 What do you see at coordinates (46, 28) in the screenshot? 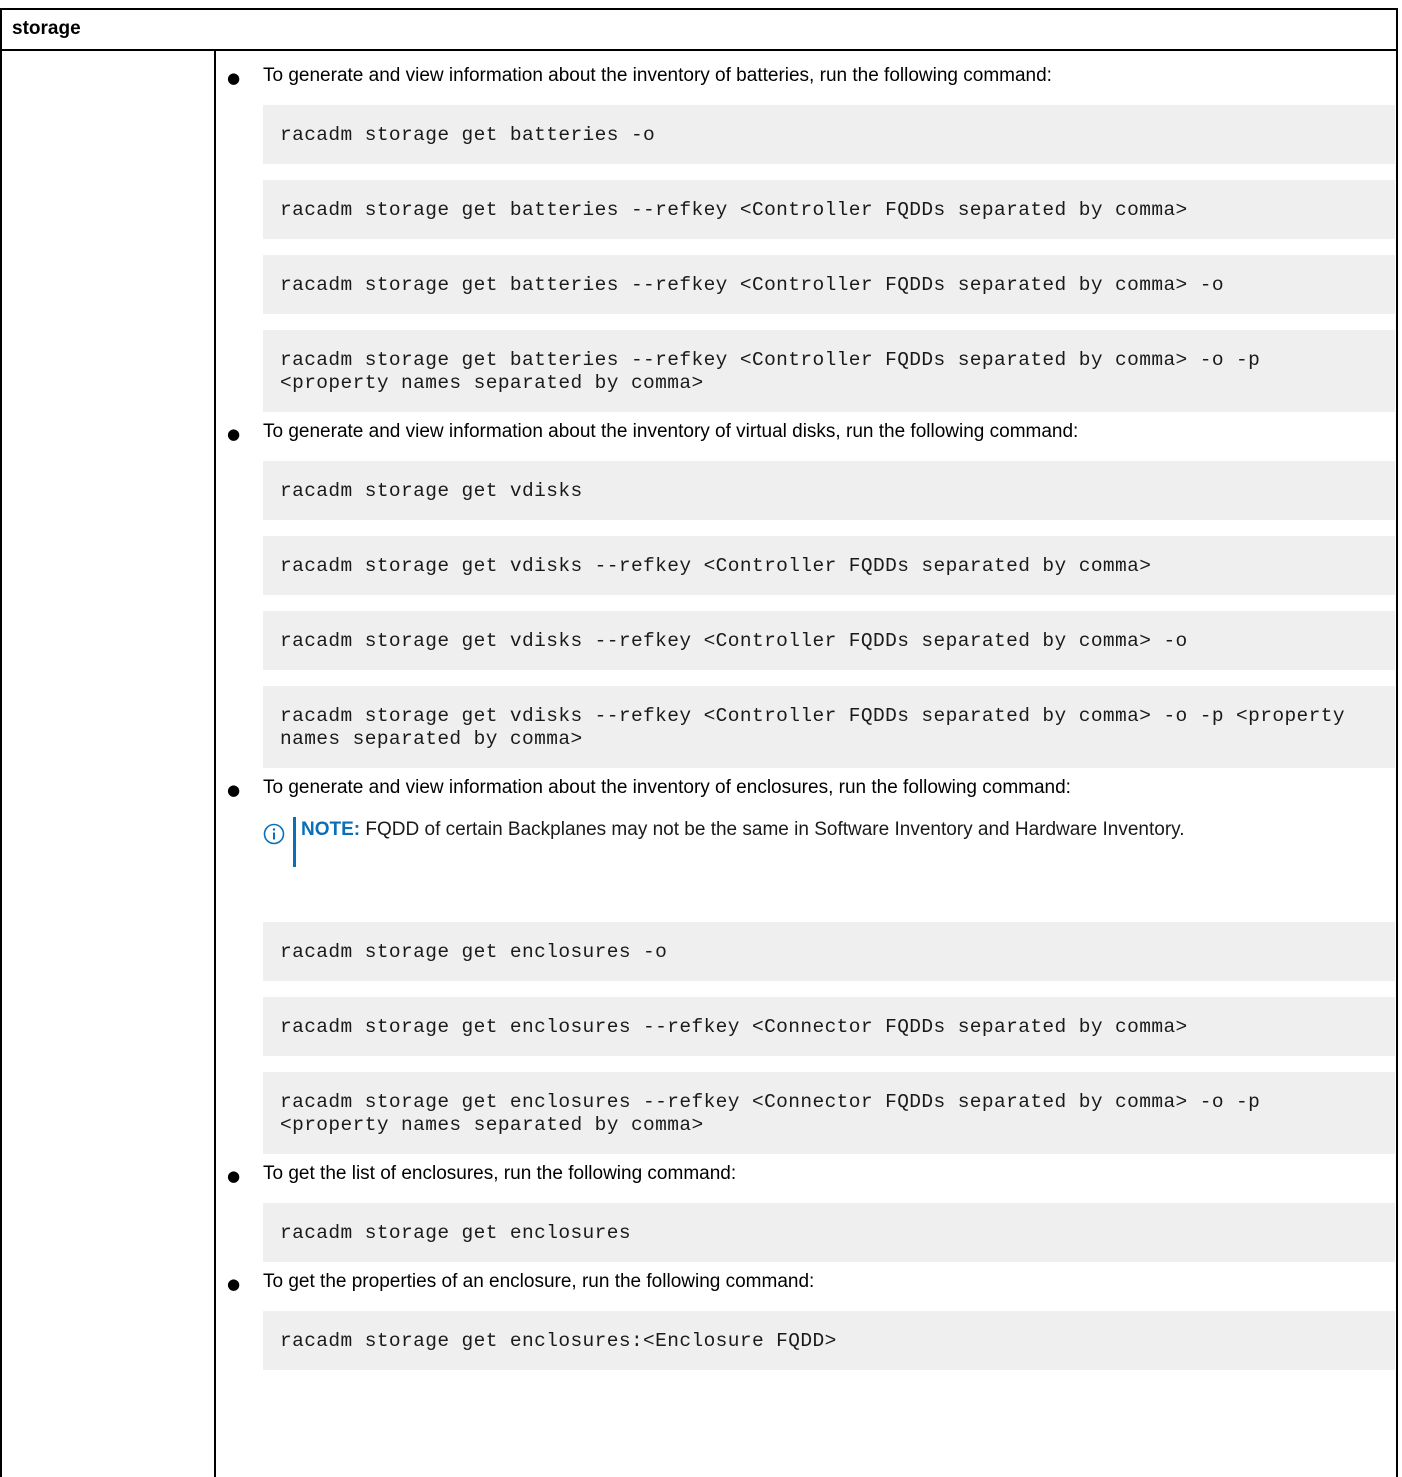
I see `section-title: storage` at bounding box center [46, 28].